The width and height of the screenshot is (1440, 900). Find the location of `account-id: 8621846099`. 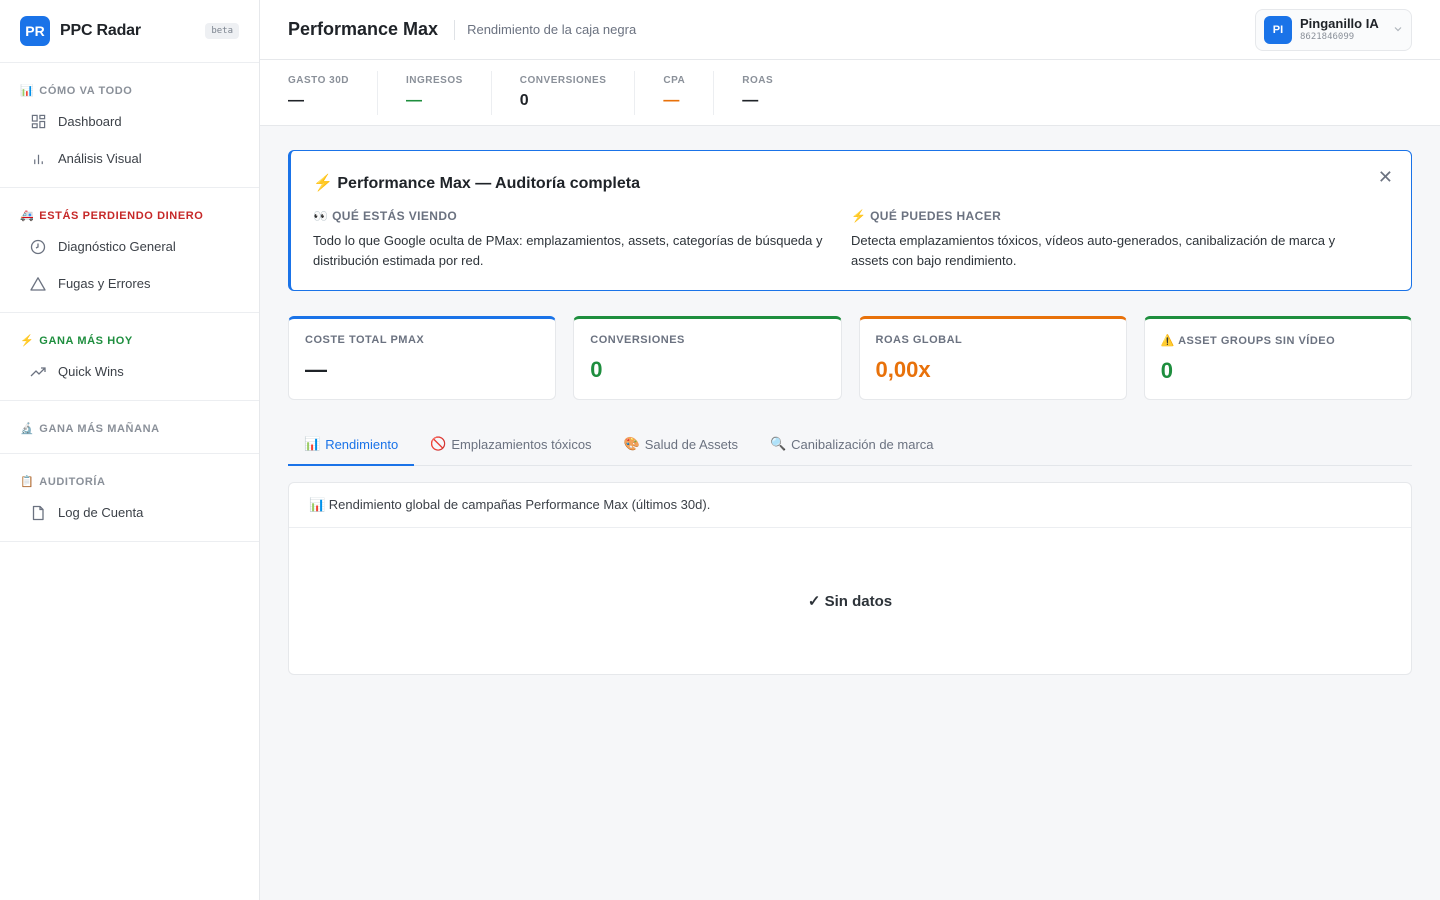

account-id: 8621846099 is located at coordinates (1327, 36).